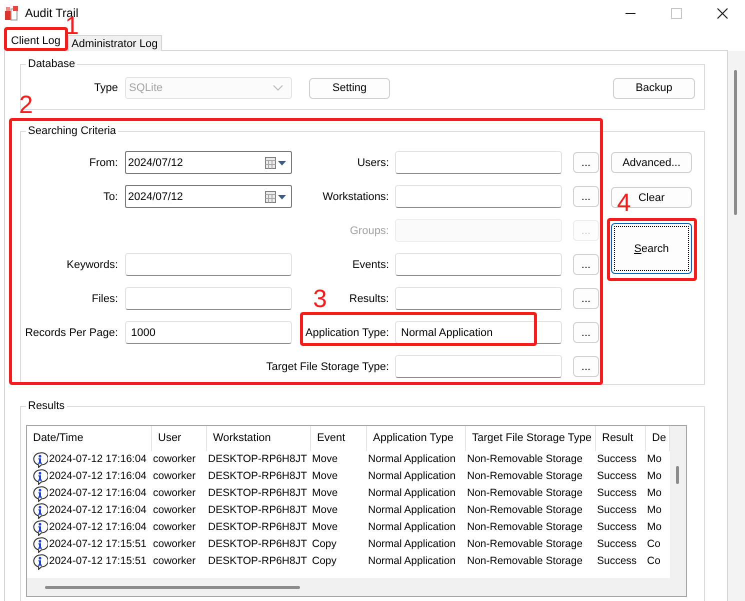  I want to click on field-label: Files:, so click(105, 298).